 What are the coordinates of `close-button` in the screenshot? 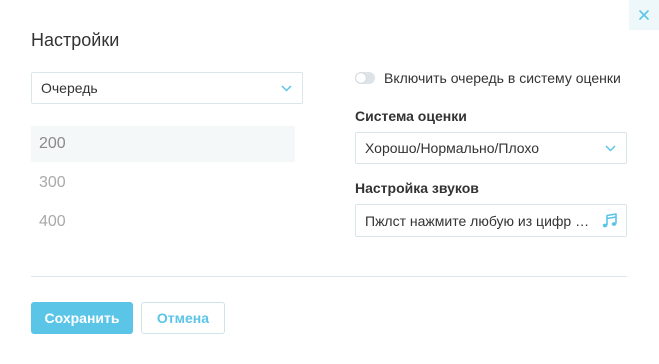 It's located at (644, 15).